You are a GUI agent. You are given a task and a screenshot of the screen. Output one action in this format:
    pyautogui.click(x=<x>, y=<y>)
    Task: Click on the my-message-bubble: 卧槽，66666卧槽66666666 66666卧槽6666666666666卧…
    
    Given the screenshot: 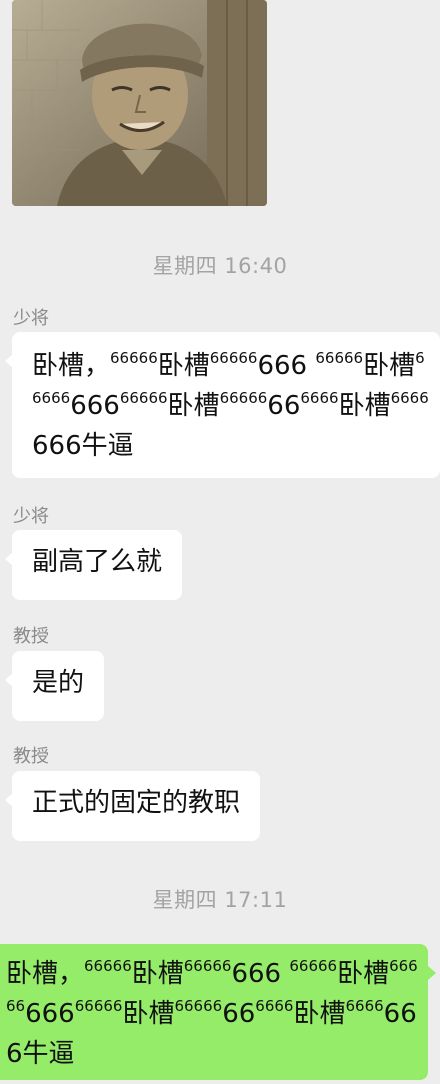 What is the action you would take?
    pyautogui.click(x=218, y=1012)
    